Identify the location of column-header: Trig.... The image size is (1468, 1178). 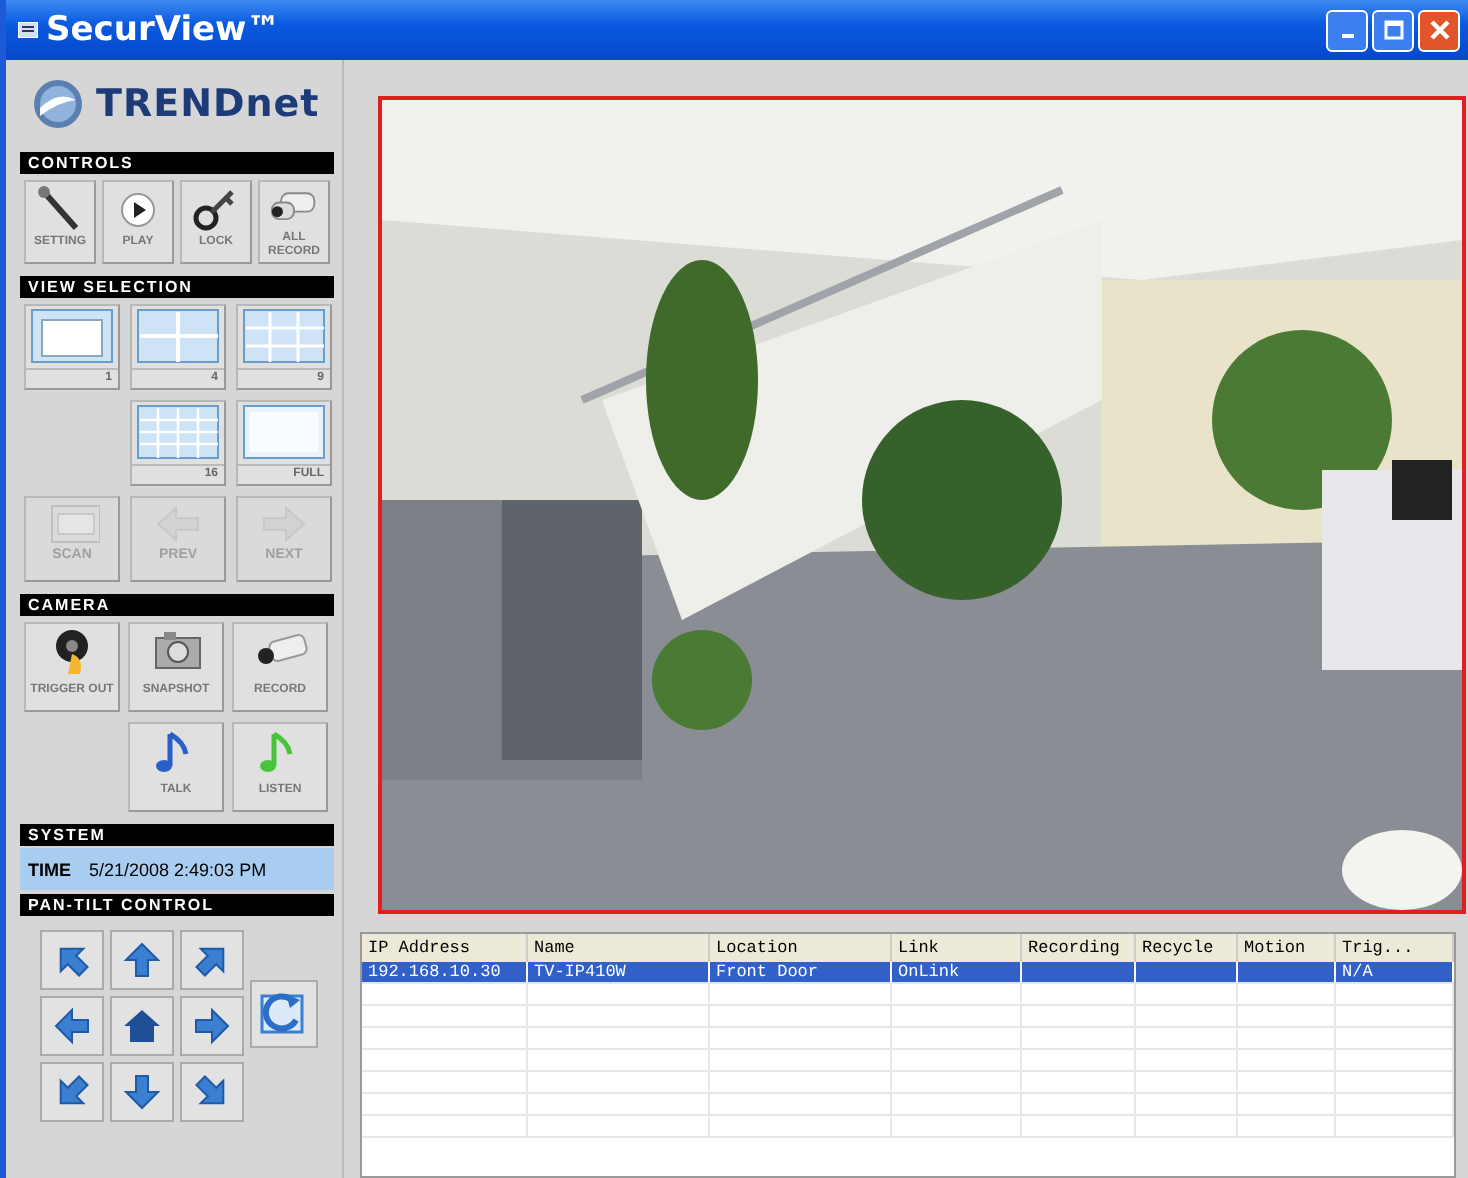
(1394, 948).